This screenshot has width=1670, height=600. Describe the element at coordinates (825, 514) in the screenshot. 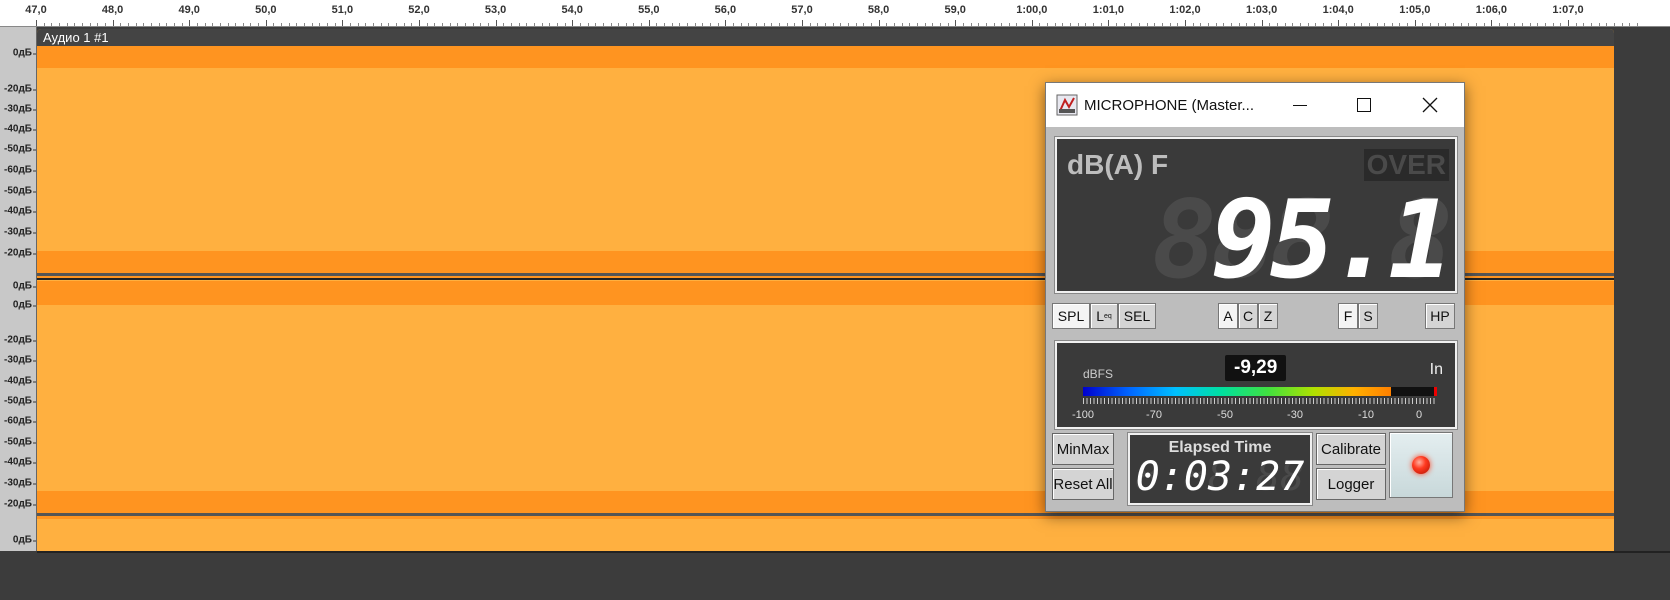

I see `waveform-center-line` at that location.